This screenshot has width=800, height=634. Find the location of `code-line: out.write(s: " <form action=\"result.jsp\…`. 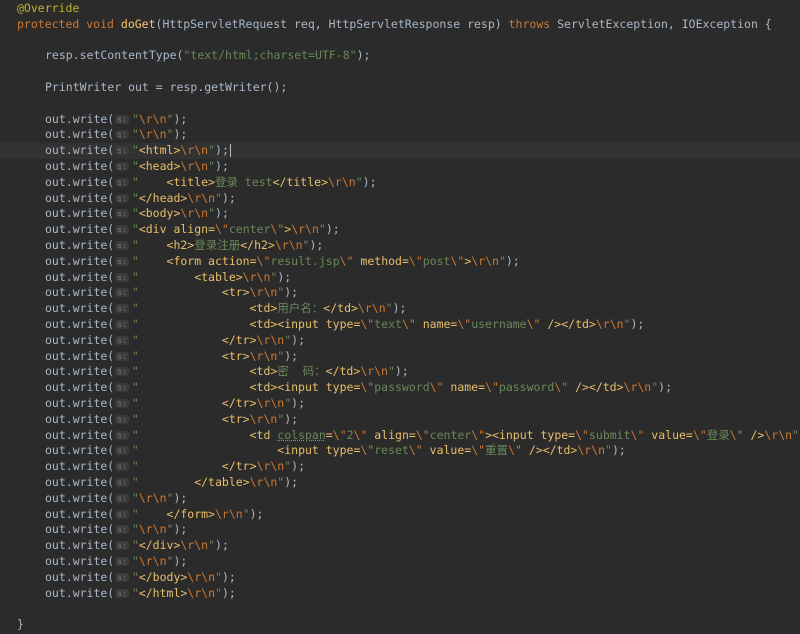

code-line: out.write(s: " <form action=\"result.jsp\… is located at coordinates (400, 262).